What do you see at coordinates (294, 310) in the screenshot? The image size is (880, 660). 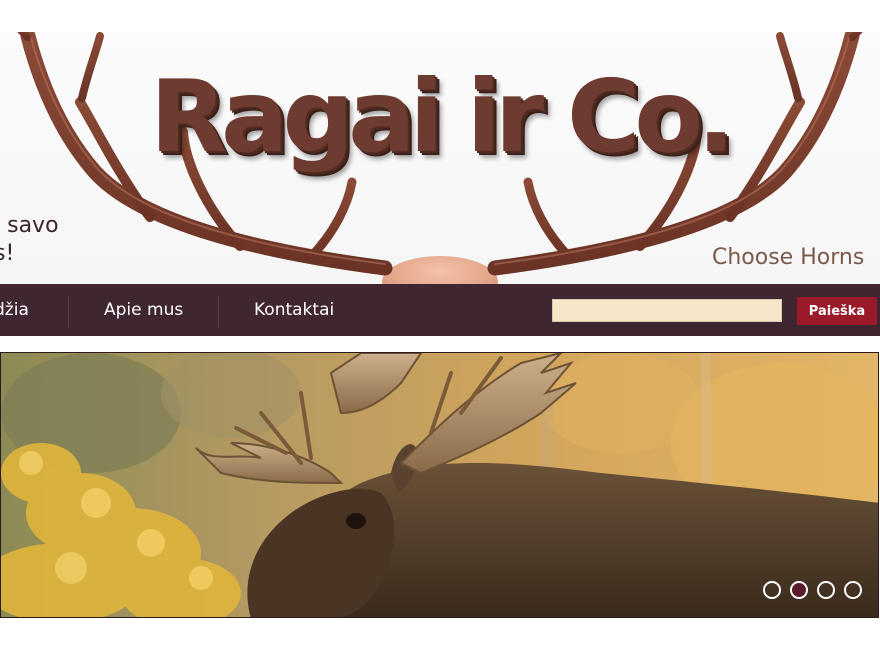 I see `nav-item-contacts: Kontaktai` at bounding box center [294, 310].